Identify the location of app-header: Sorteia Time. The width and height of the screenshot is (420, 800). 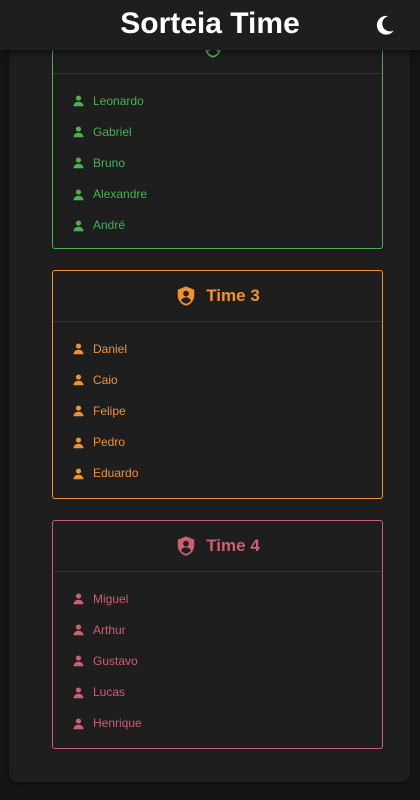
(210, 25).